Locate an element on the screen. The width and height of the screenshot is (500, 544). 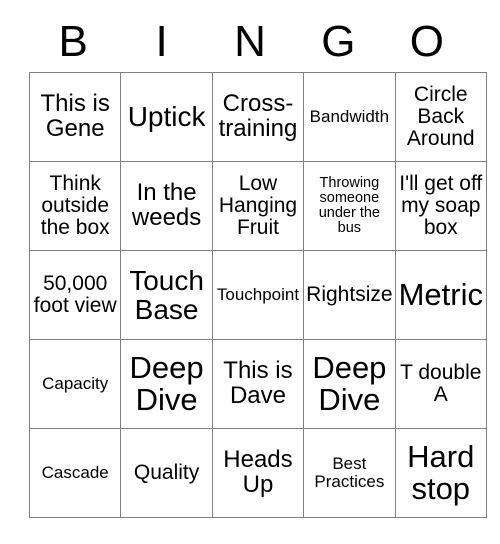
bingo-cell-text: 50,000 foot view is located at coordinates (75, 294).